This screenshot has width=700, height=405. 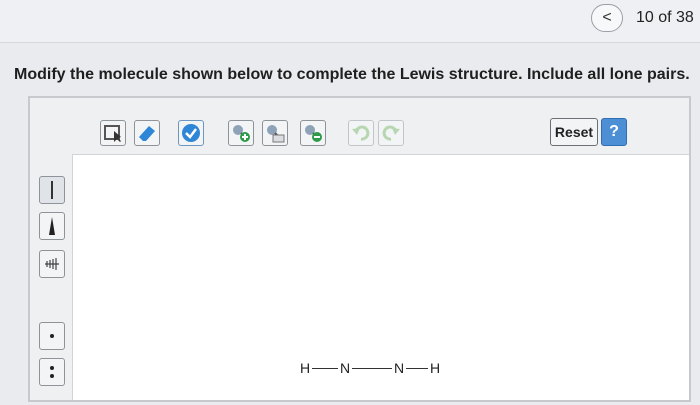 I want to click on select-lasso-icon, so click(x=112, y=133).